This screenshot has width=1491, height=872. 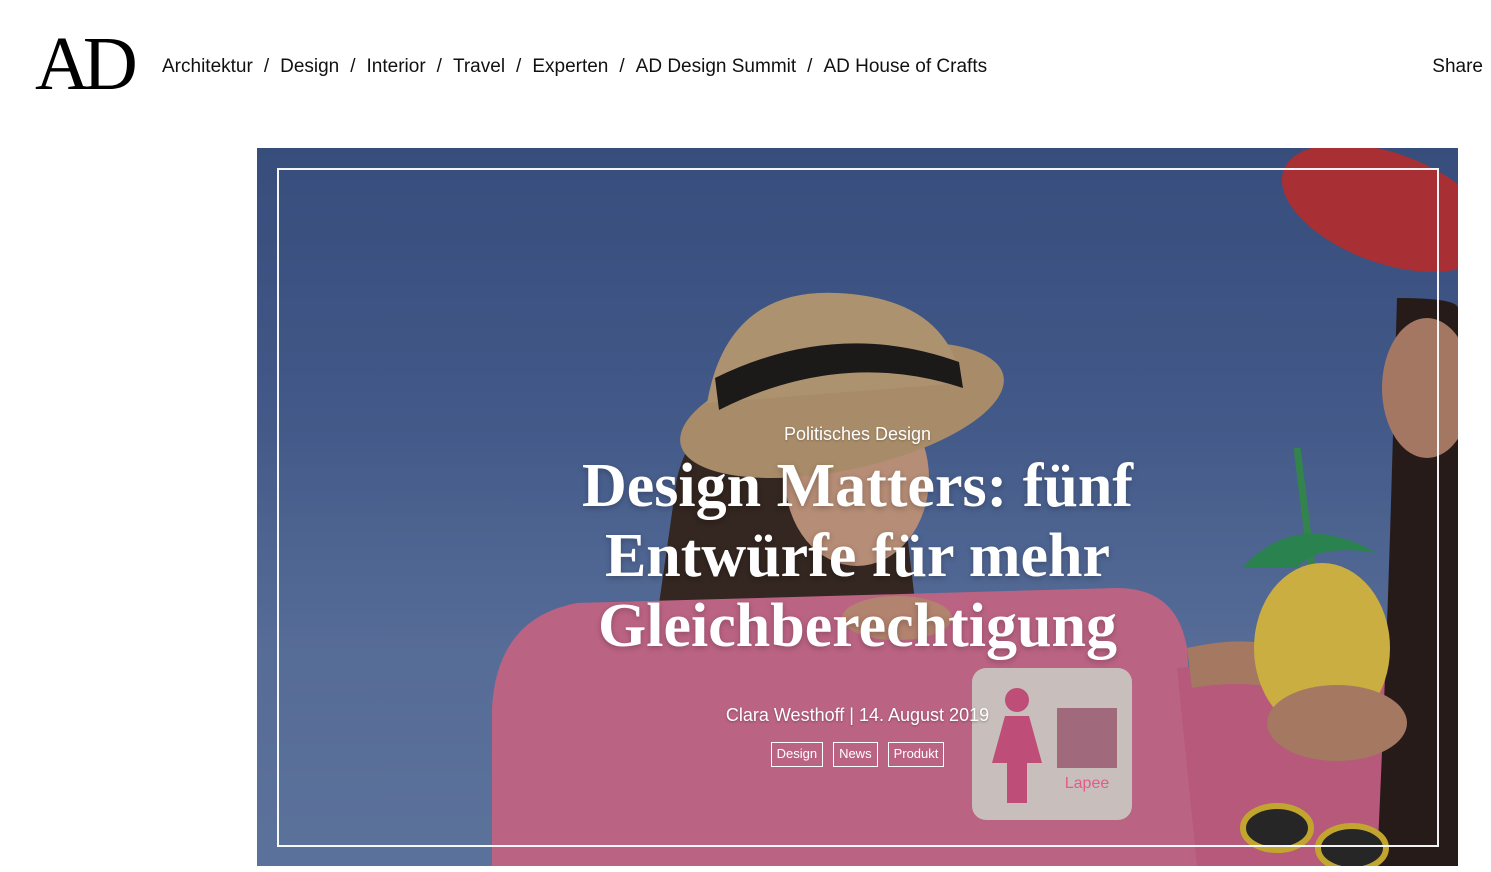 I want to click on tag-news: News, so click(x=855, y=754).